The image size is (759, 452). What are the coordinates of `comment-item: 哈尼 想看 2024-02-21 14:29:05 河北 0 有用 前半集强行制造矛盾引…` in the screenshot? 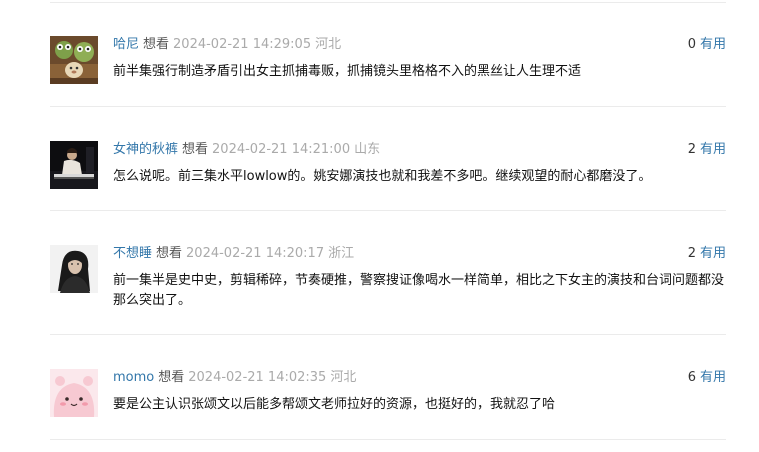 It's located at (388, 71).